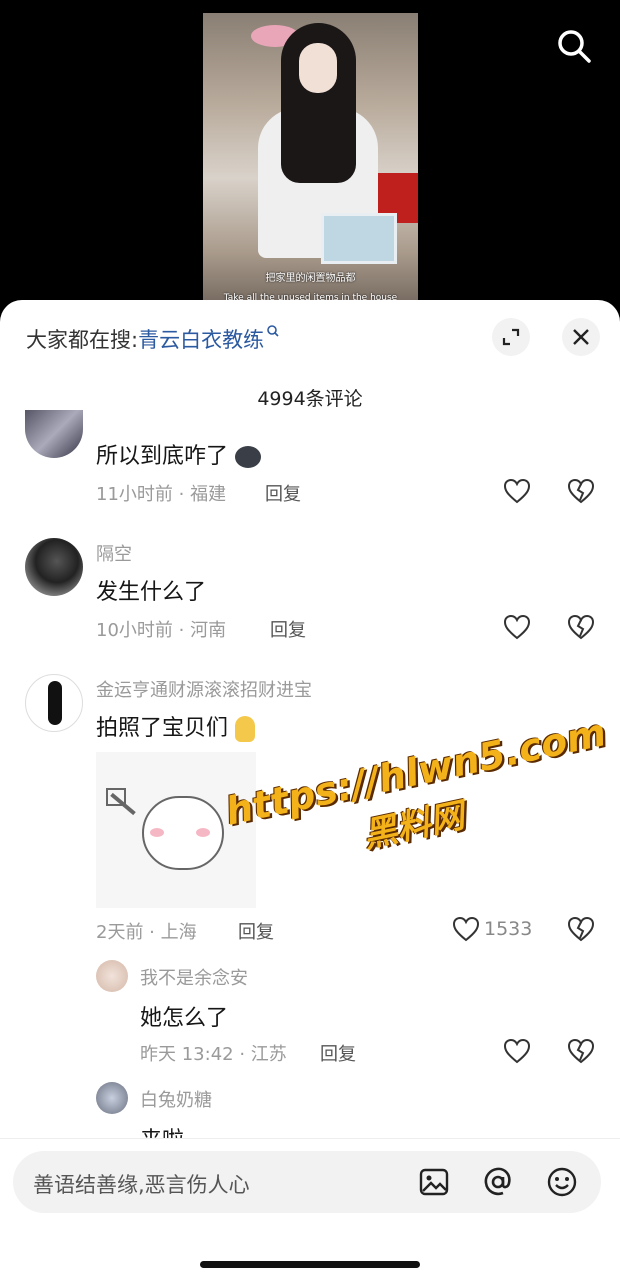 The width and height of the screenshot is (620, 1281). I want to click on home-indicator, so click(310, 1264).